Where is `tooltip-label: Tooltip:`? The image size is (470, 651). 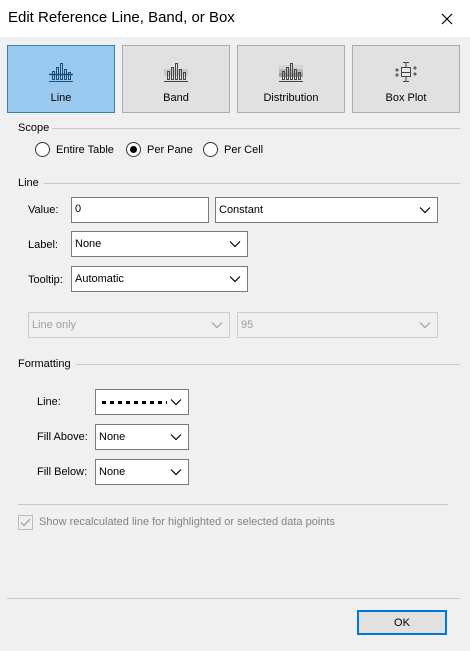
tooltip-label: Tooltip: is located at coordinates (45, 280).